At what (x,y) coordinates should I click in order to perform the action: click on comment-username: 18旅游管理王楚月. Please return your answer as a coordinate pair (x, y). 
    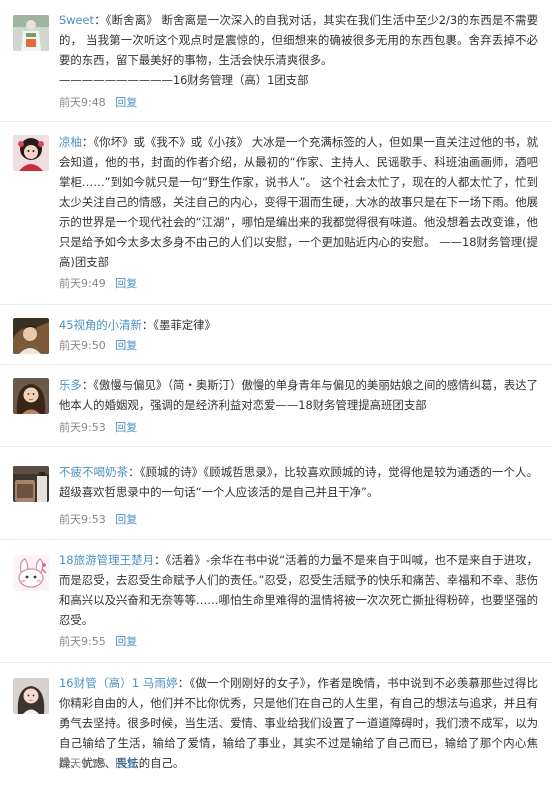
    Looking at the image, I should click on (106, 560).